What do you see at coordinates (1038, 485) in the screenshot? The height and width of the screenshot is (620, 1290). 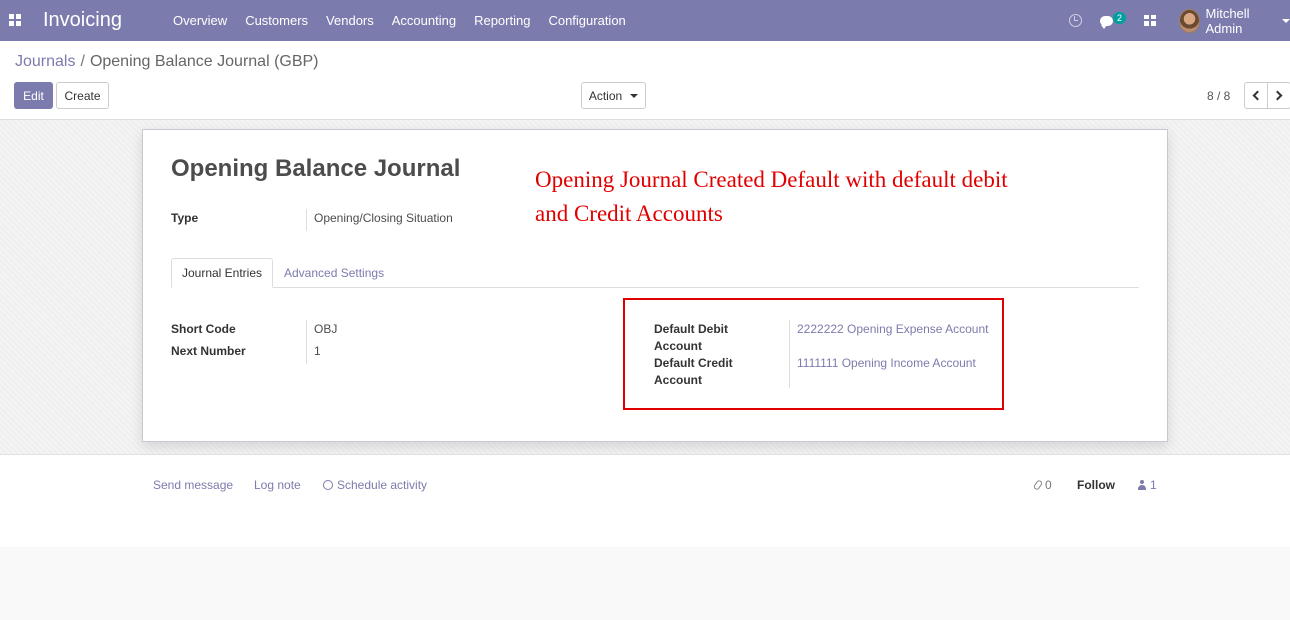 I see `paperclip-icon` at bounding box center [1038, 485].